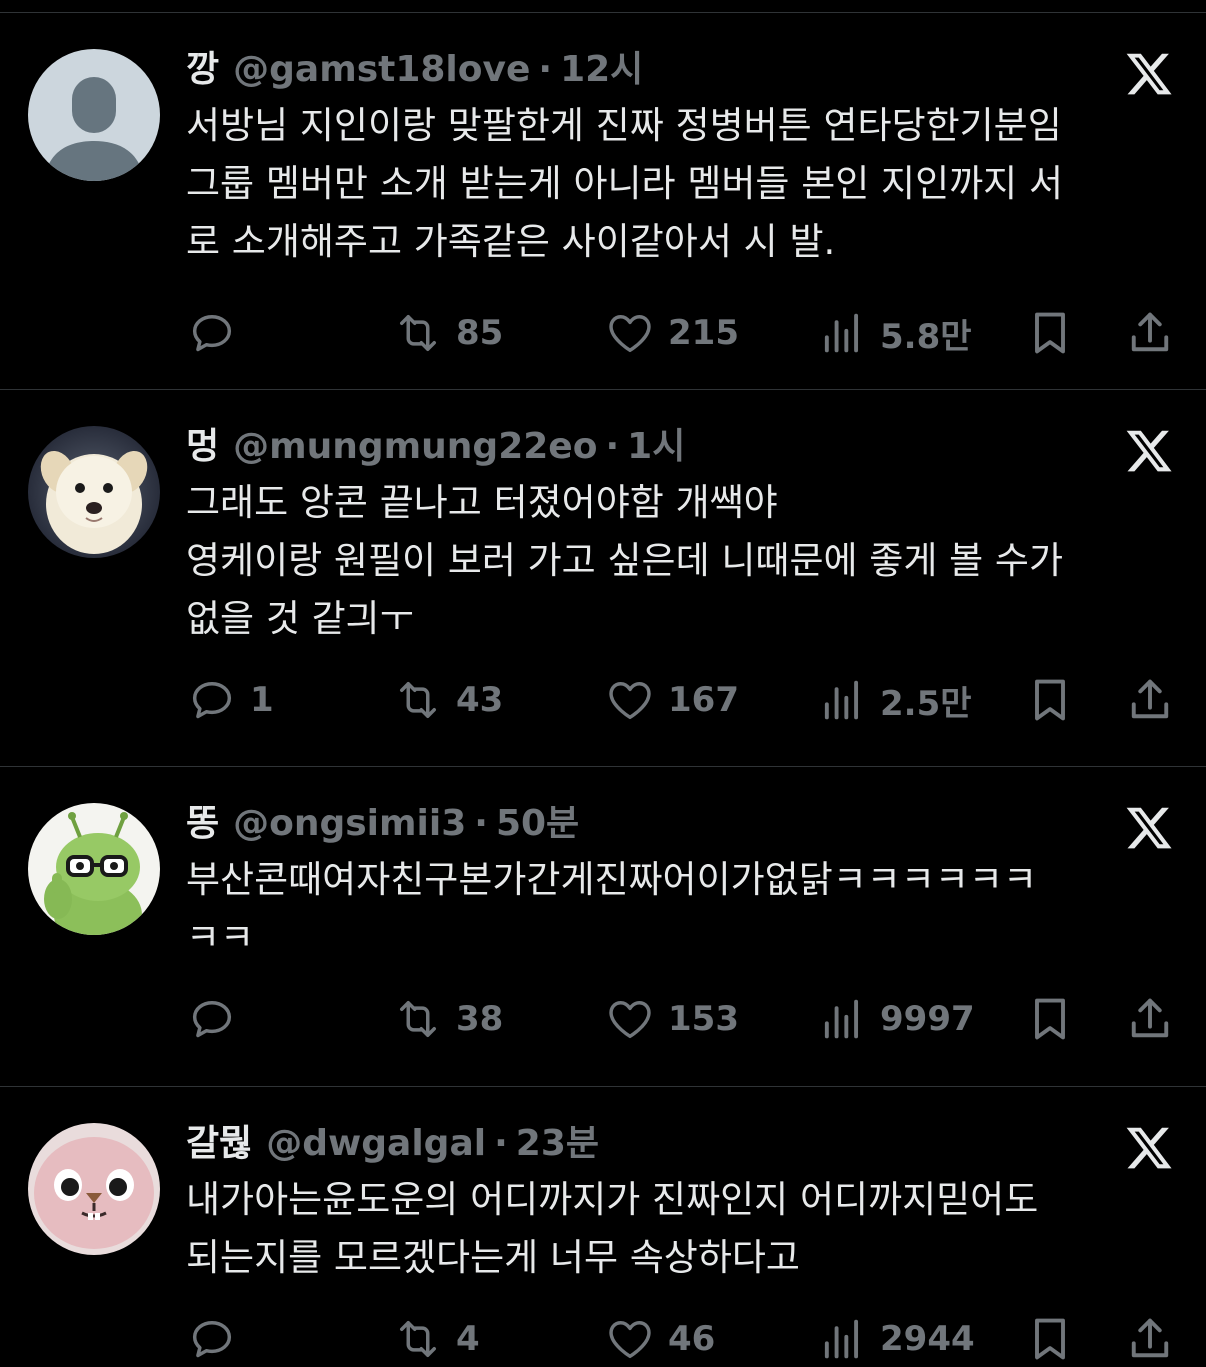 The image size is (1206, 1367). Describe the element at coordinates (927, 1339) in the screenshot. I see `views-count: 2944` at that location.